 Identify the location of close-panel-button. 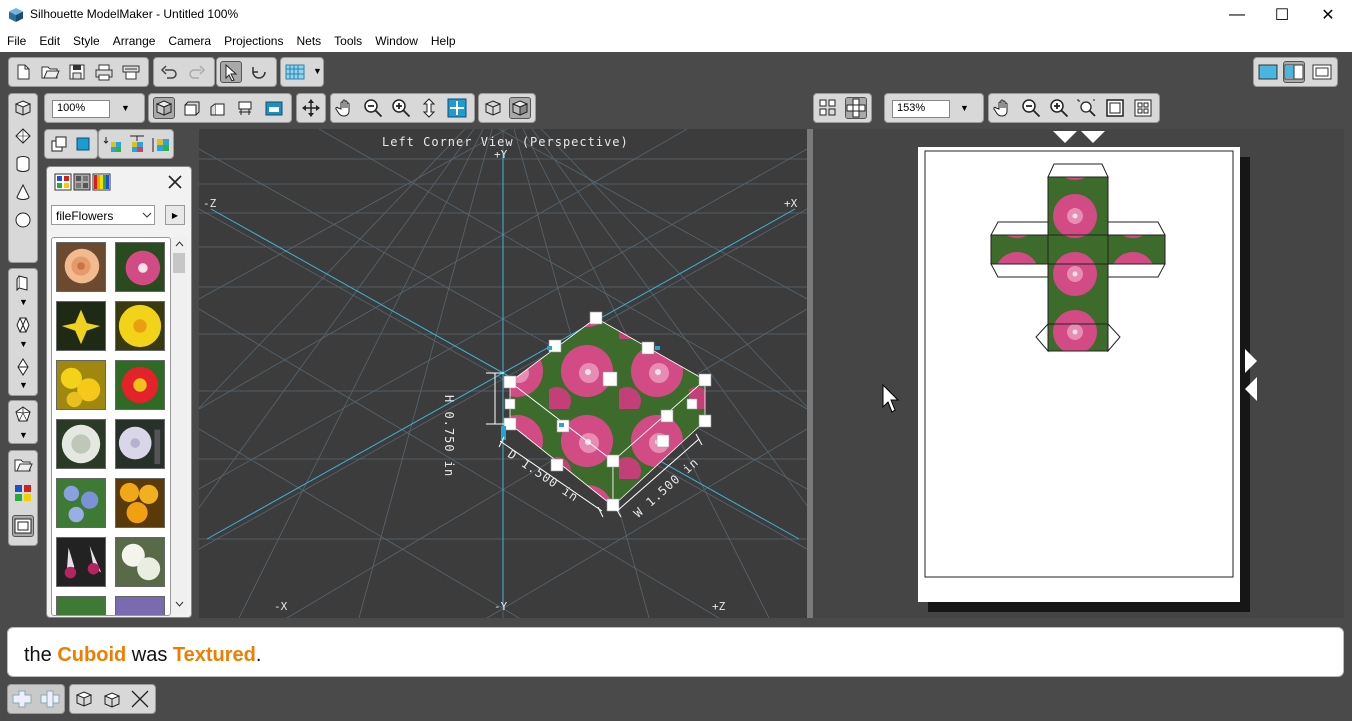
(175, 182).